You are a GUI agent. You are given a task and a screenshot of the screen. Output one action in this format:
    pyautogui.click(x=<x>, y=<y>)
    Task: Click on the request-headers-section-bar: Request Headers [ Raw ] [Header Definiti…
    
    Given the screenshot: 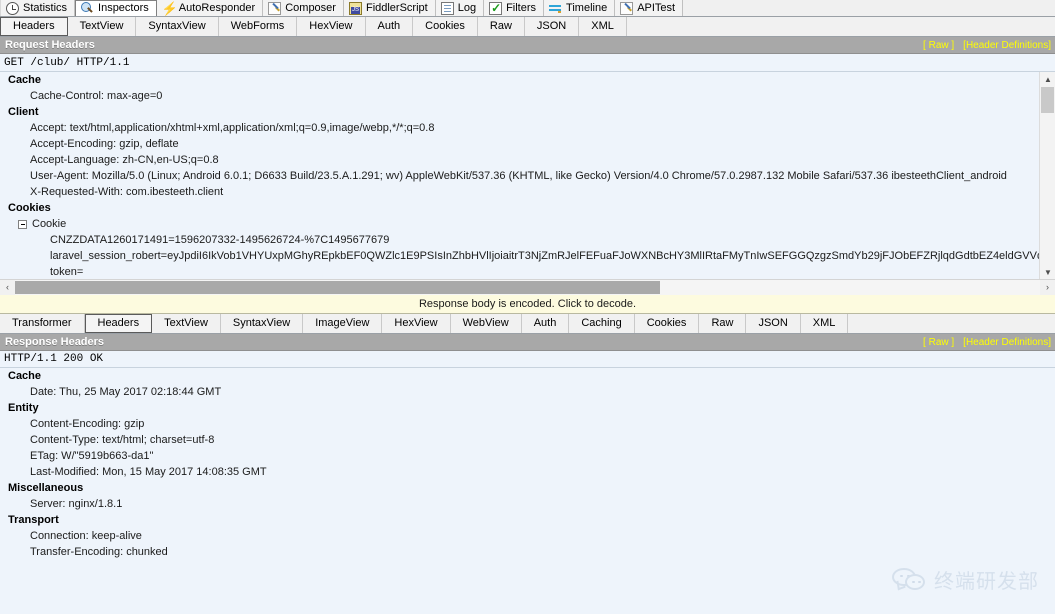 What is the action you would take?
    pyautogui.click(x=527, y=45)
    